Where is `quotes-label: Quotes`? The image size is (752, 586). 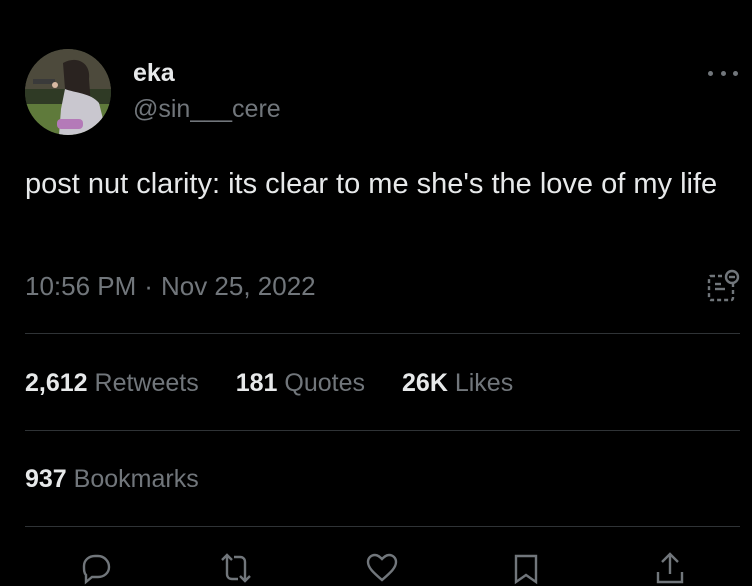 quotes-label: Quotes is located at coordinates (325, 383).